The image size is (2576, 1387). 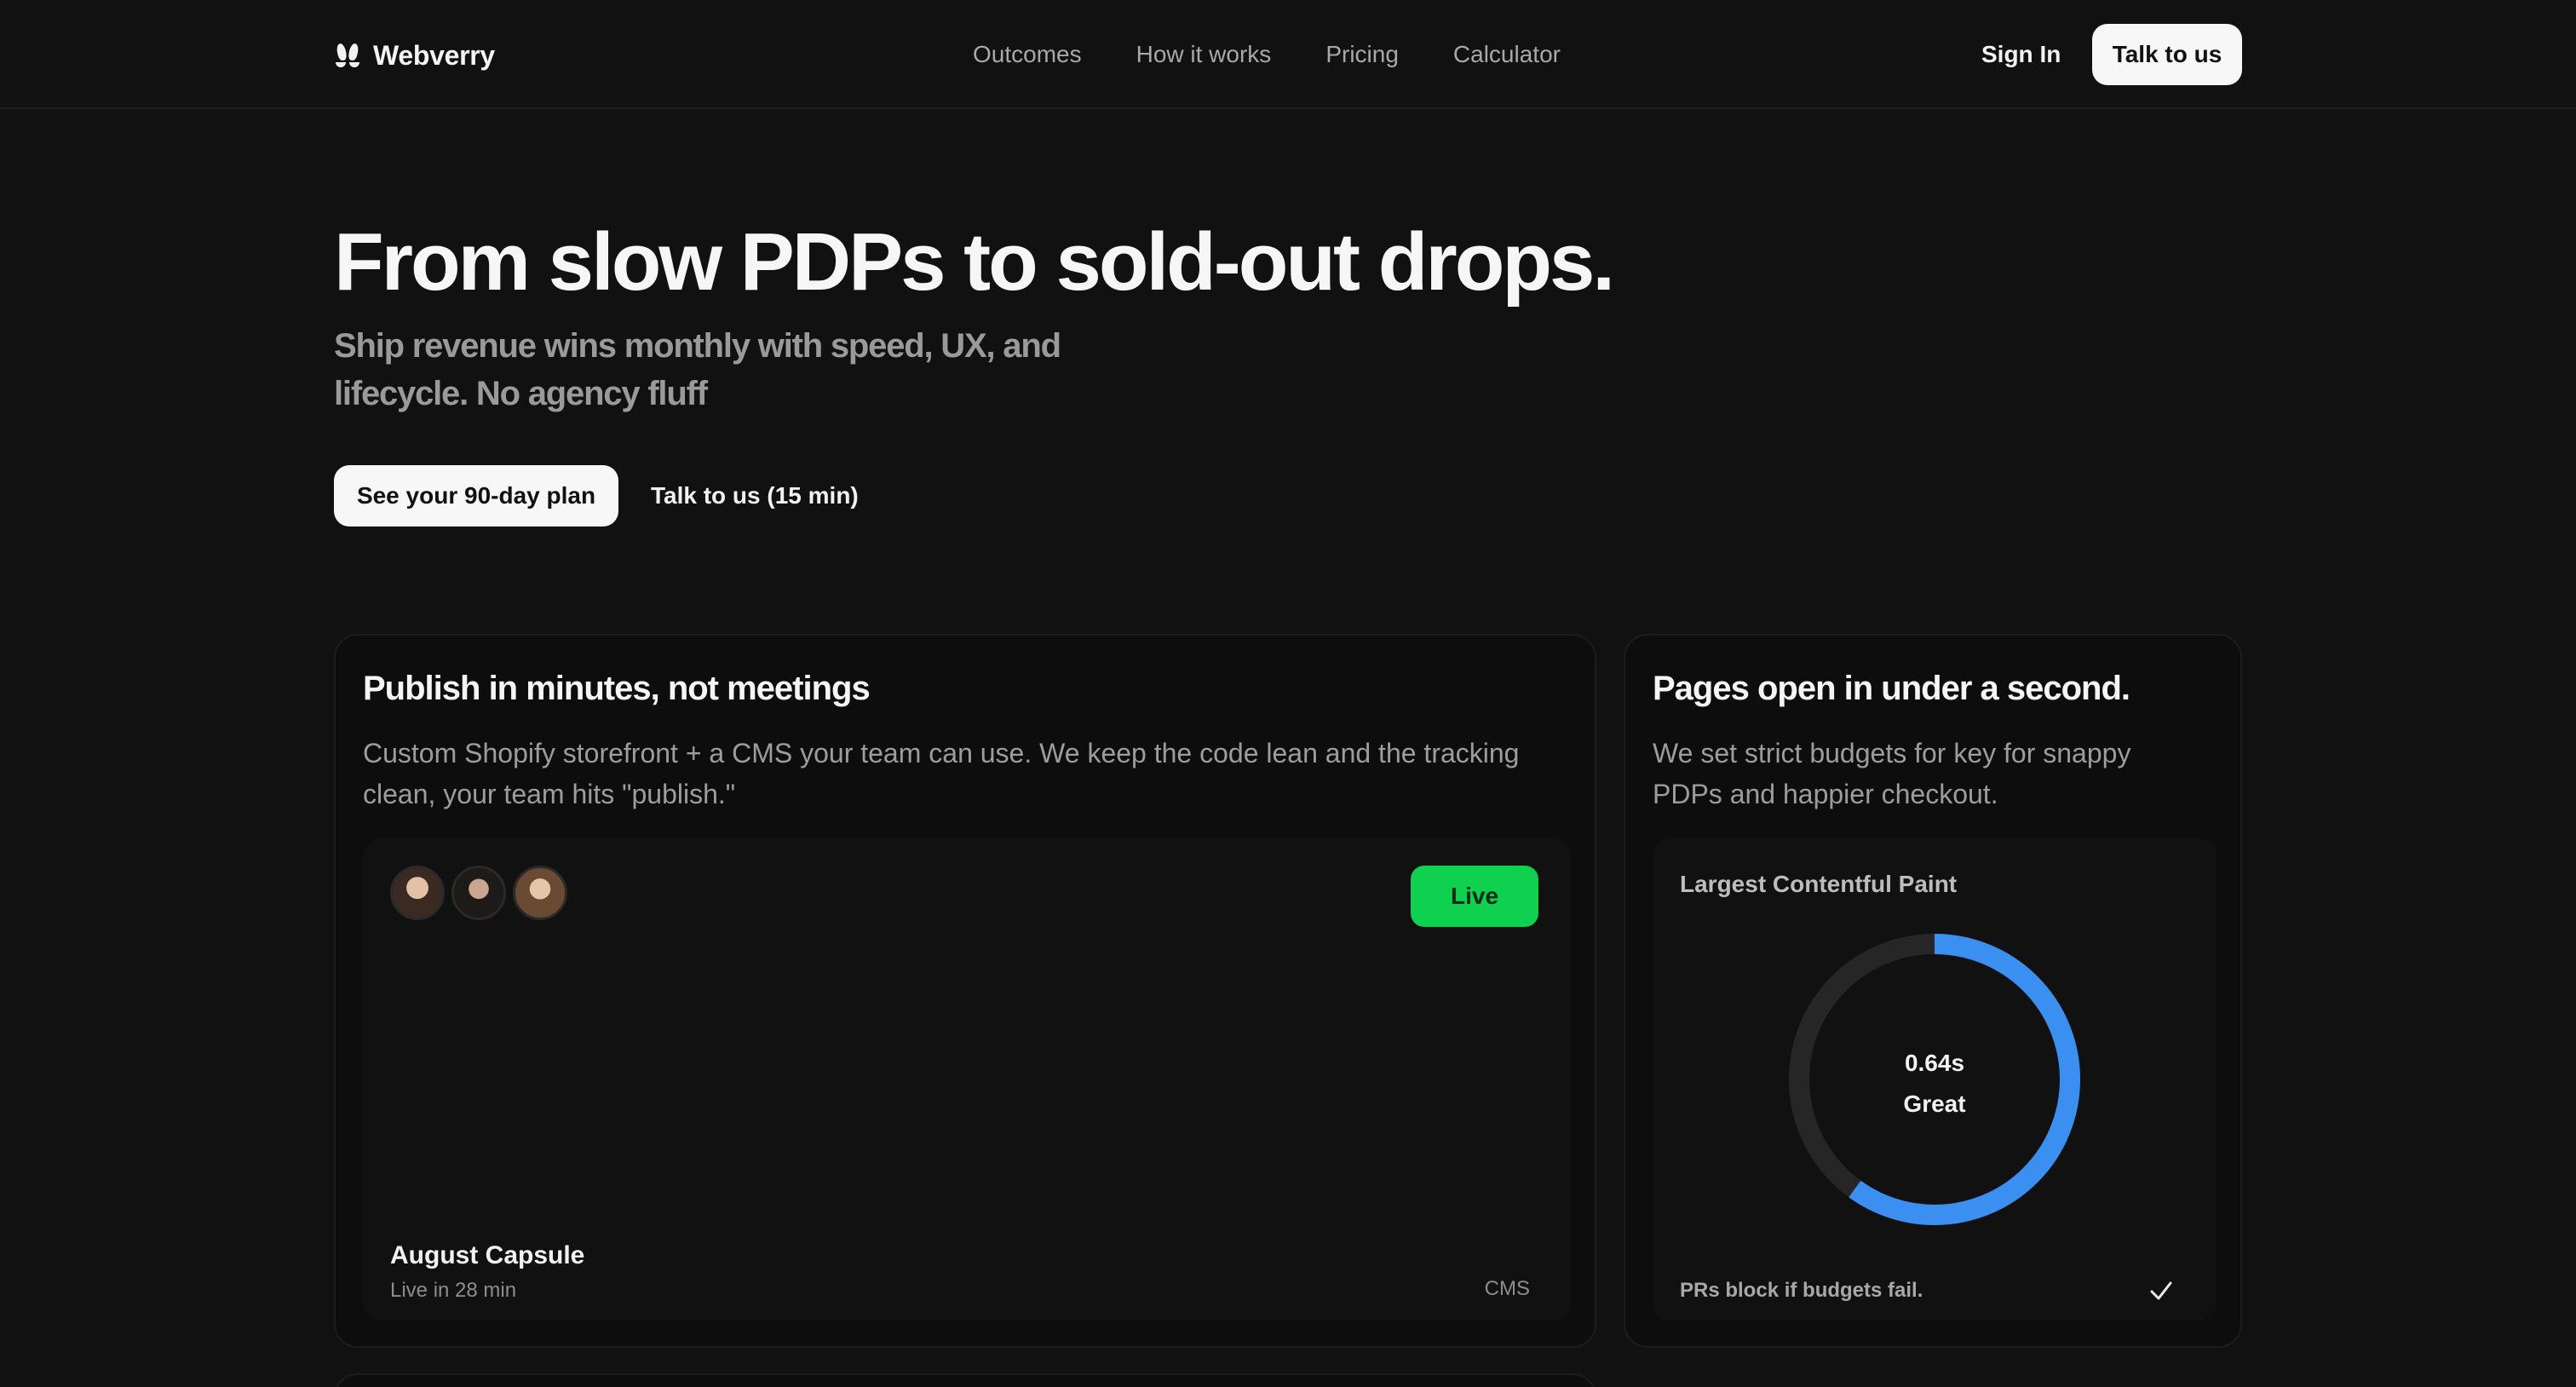 What do you see at coordinates (965, 1380) in the screenshot?
I see `next-card` at bounding box center [965, 1380].